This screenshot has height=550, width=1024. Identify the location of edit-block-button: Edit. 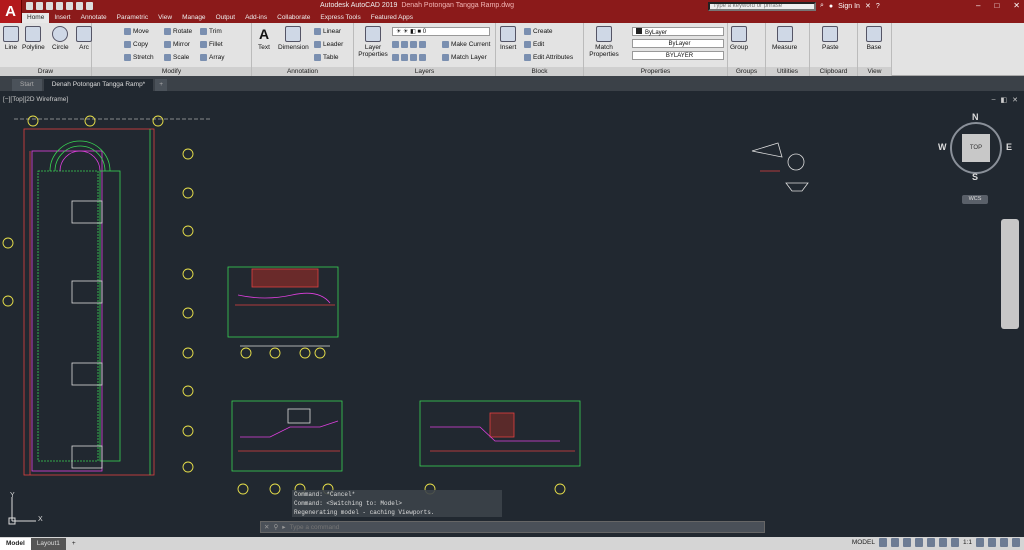
(534, 44).